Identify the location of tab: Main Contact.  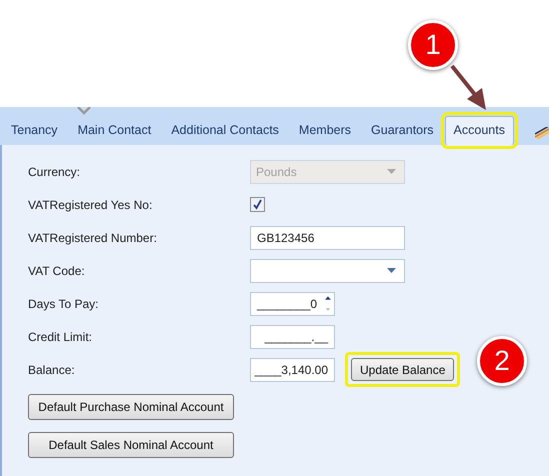
(114, 130).